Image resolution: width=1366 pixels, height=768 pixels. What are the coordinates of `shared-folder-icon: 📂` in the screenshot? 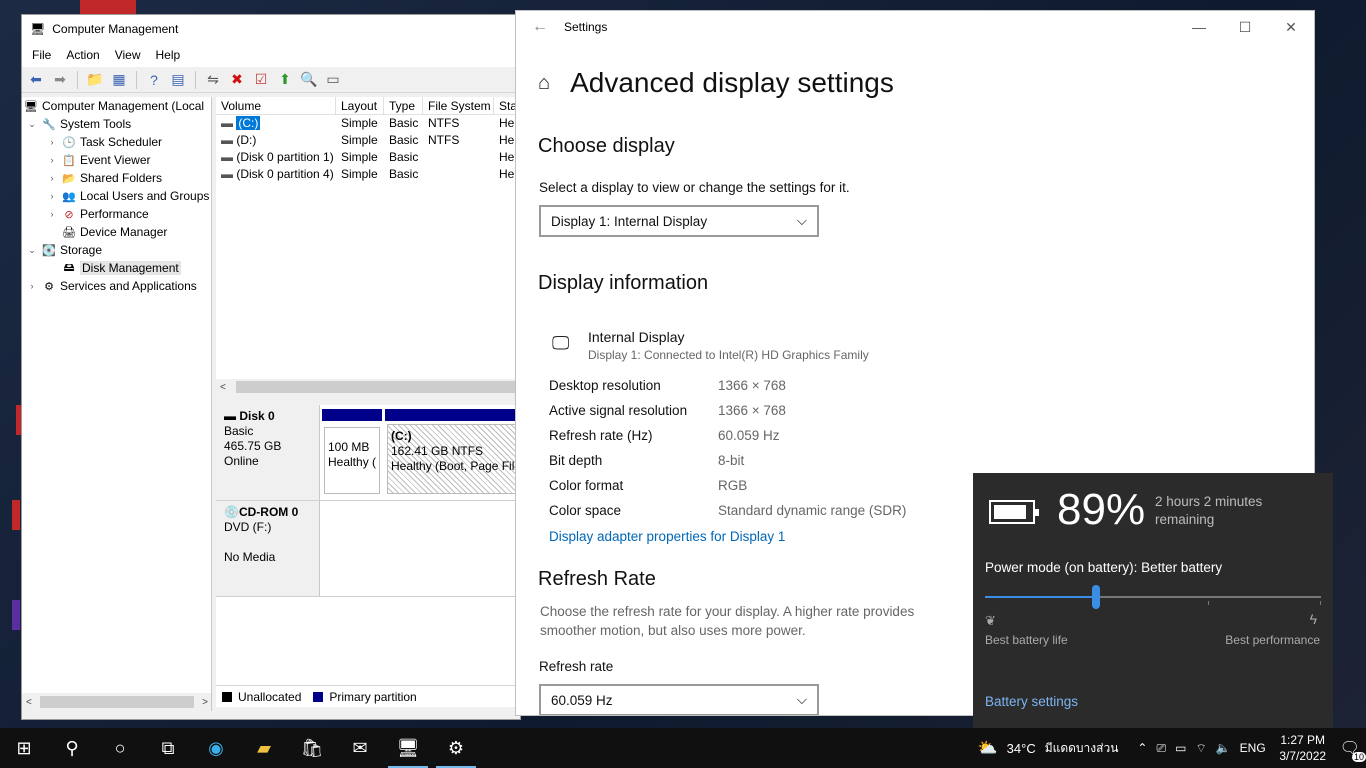 It's located at (69, 178).